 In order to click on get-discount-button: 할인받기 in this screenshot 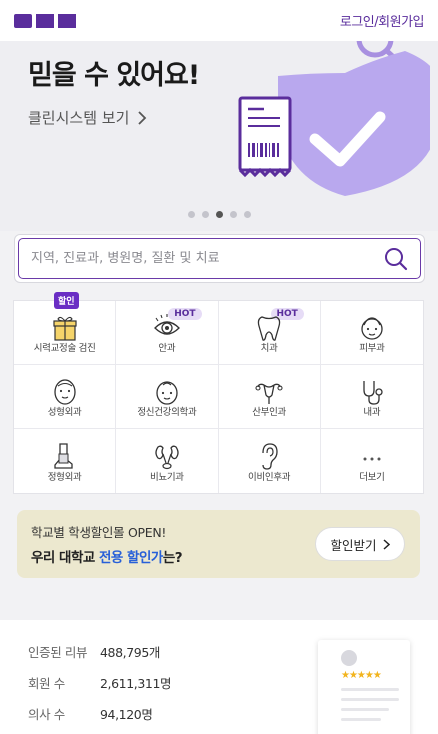, I will do `click(360, 544)`.